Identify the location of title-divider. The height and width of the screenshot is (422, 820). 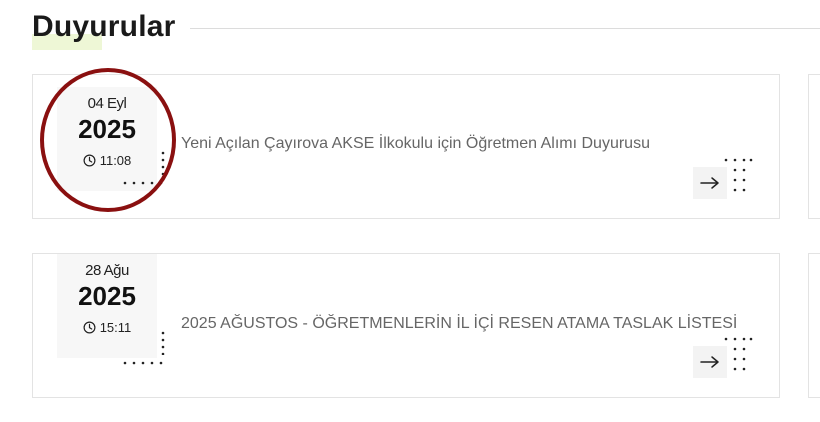
(505, 28).